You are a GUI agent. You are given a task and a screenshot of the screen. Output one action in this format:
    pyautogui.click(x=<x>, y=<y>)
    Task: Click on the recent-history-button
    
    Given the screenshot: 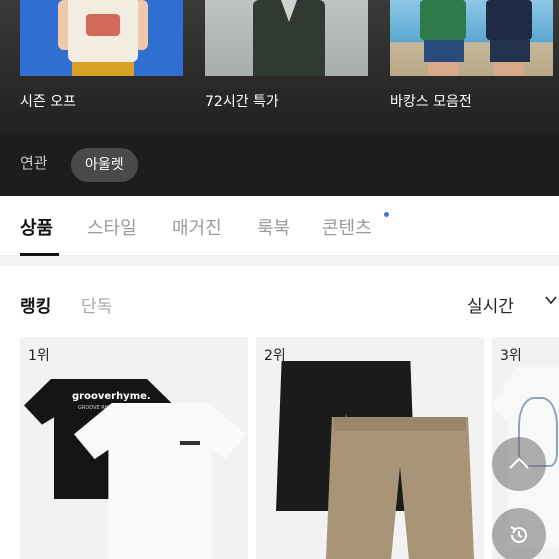 What is the action you would take?
    pyautogui.click(x=519, y=533)
    